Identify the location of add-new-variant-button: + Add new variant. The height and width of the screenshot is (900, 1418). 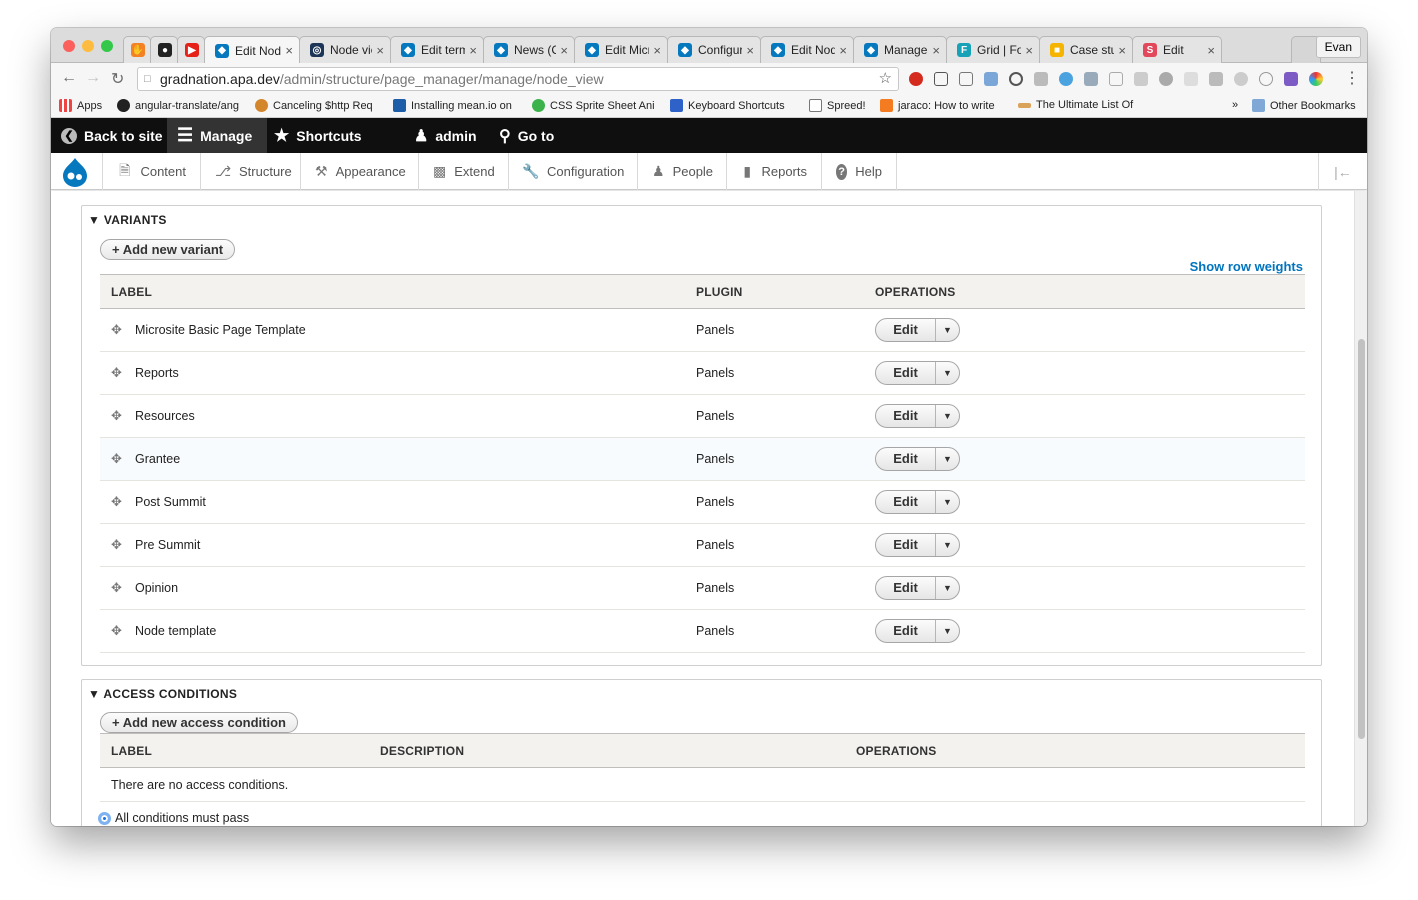
(168, 249).